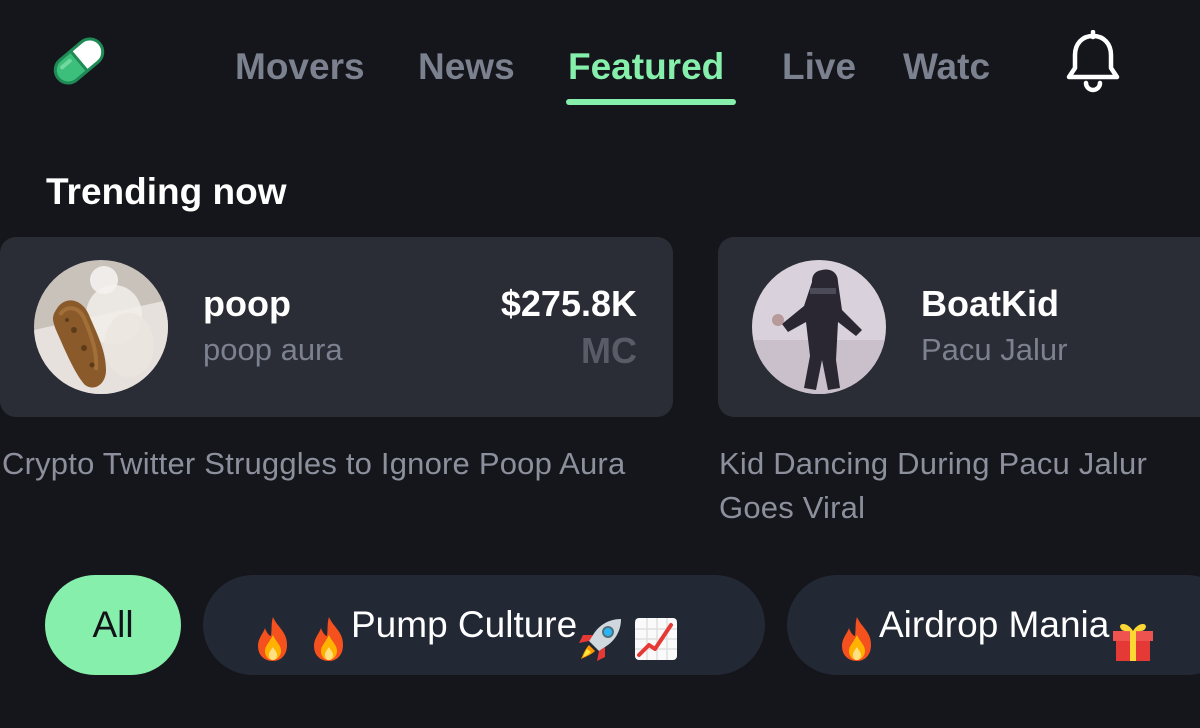  What do you see at coordinates (609, 350) in the screenshot?
I see `market-cap-label: MC` at bounding box center [609, 350].